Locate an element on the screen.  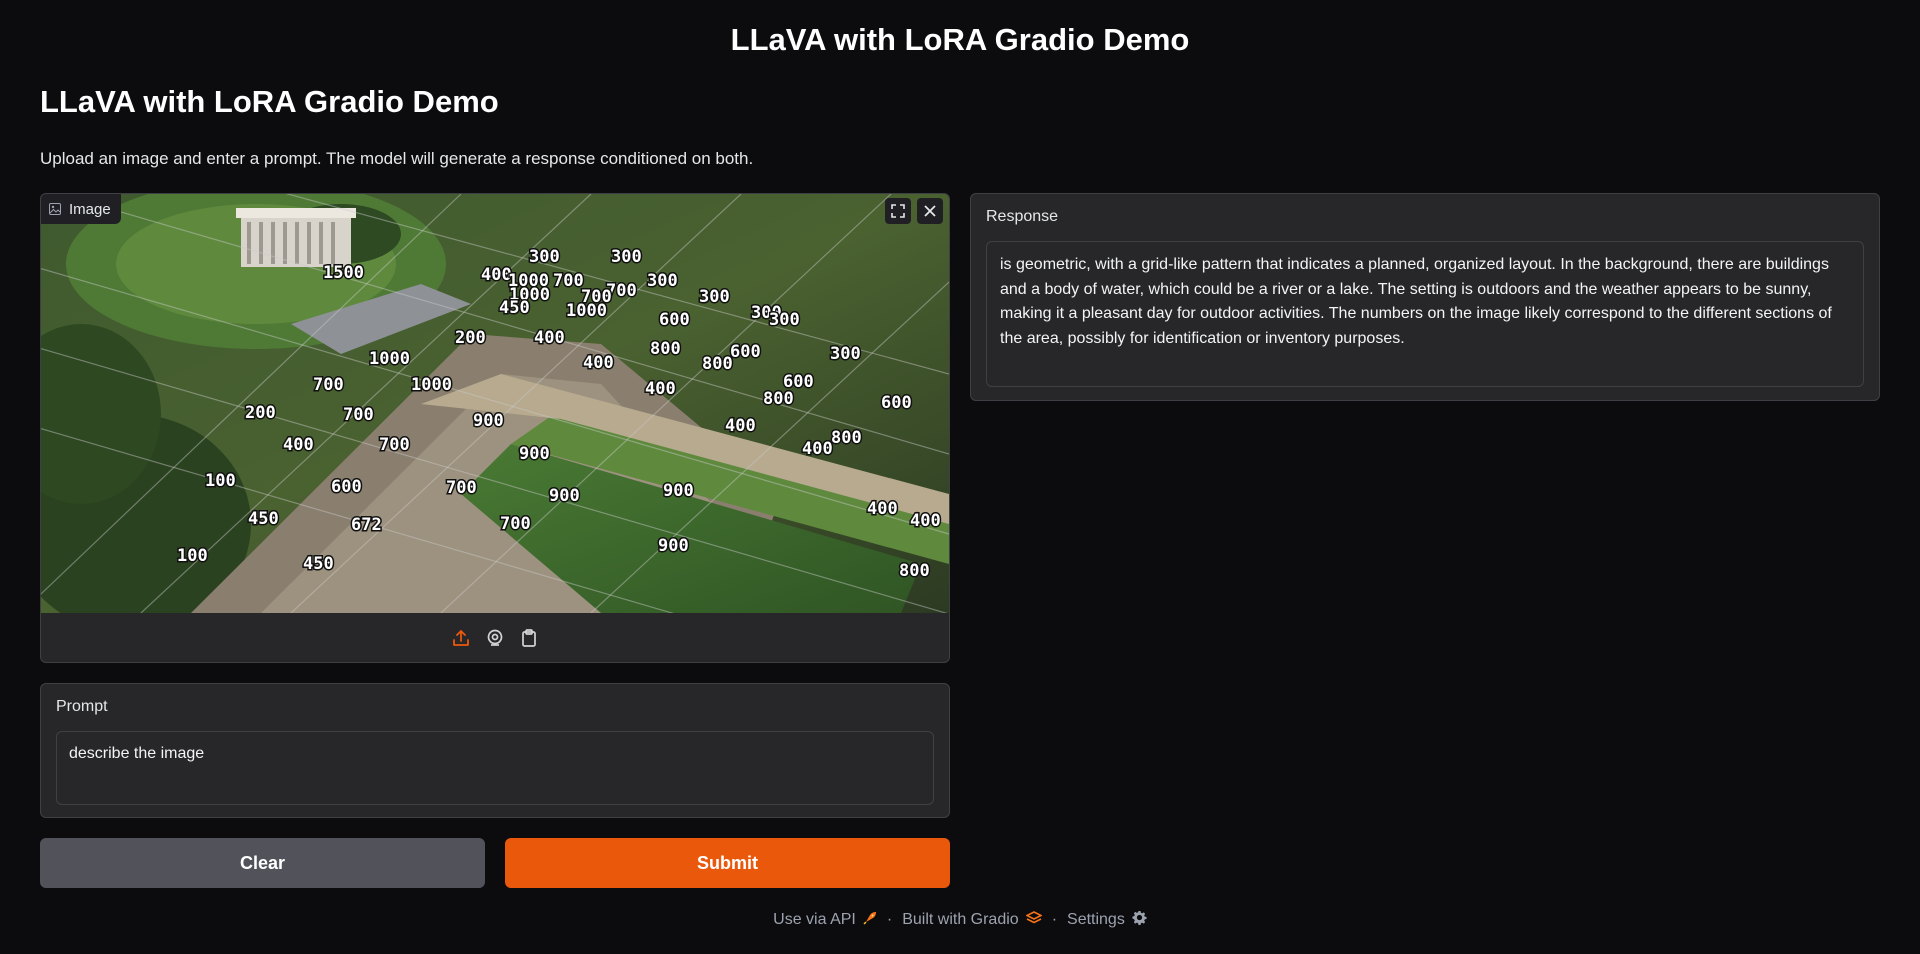
prompt-panel: Prompt describe the image is located at coordinates (495, 750).